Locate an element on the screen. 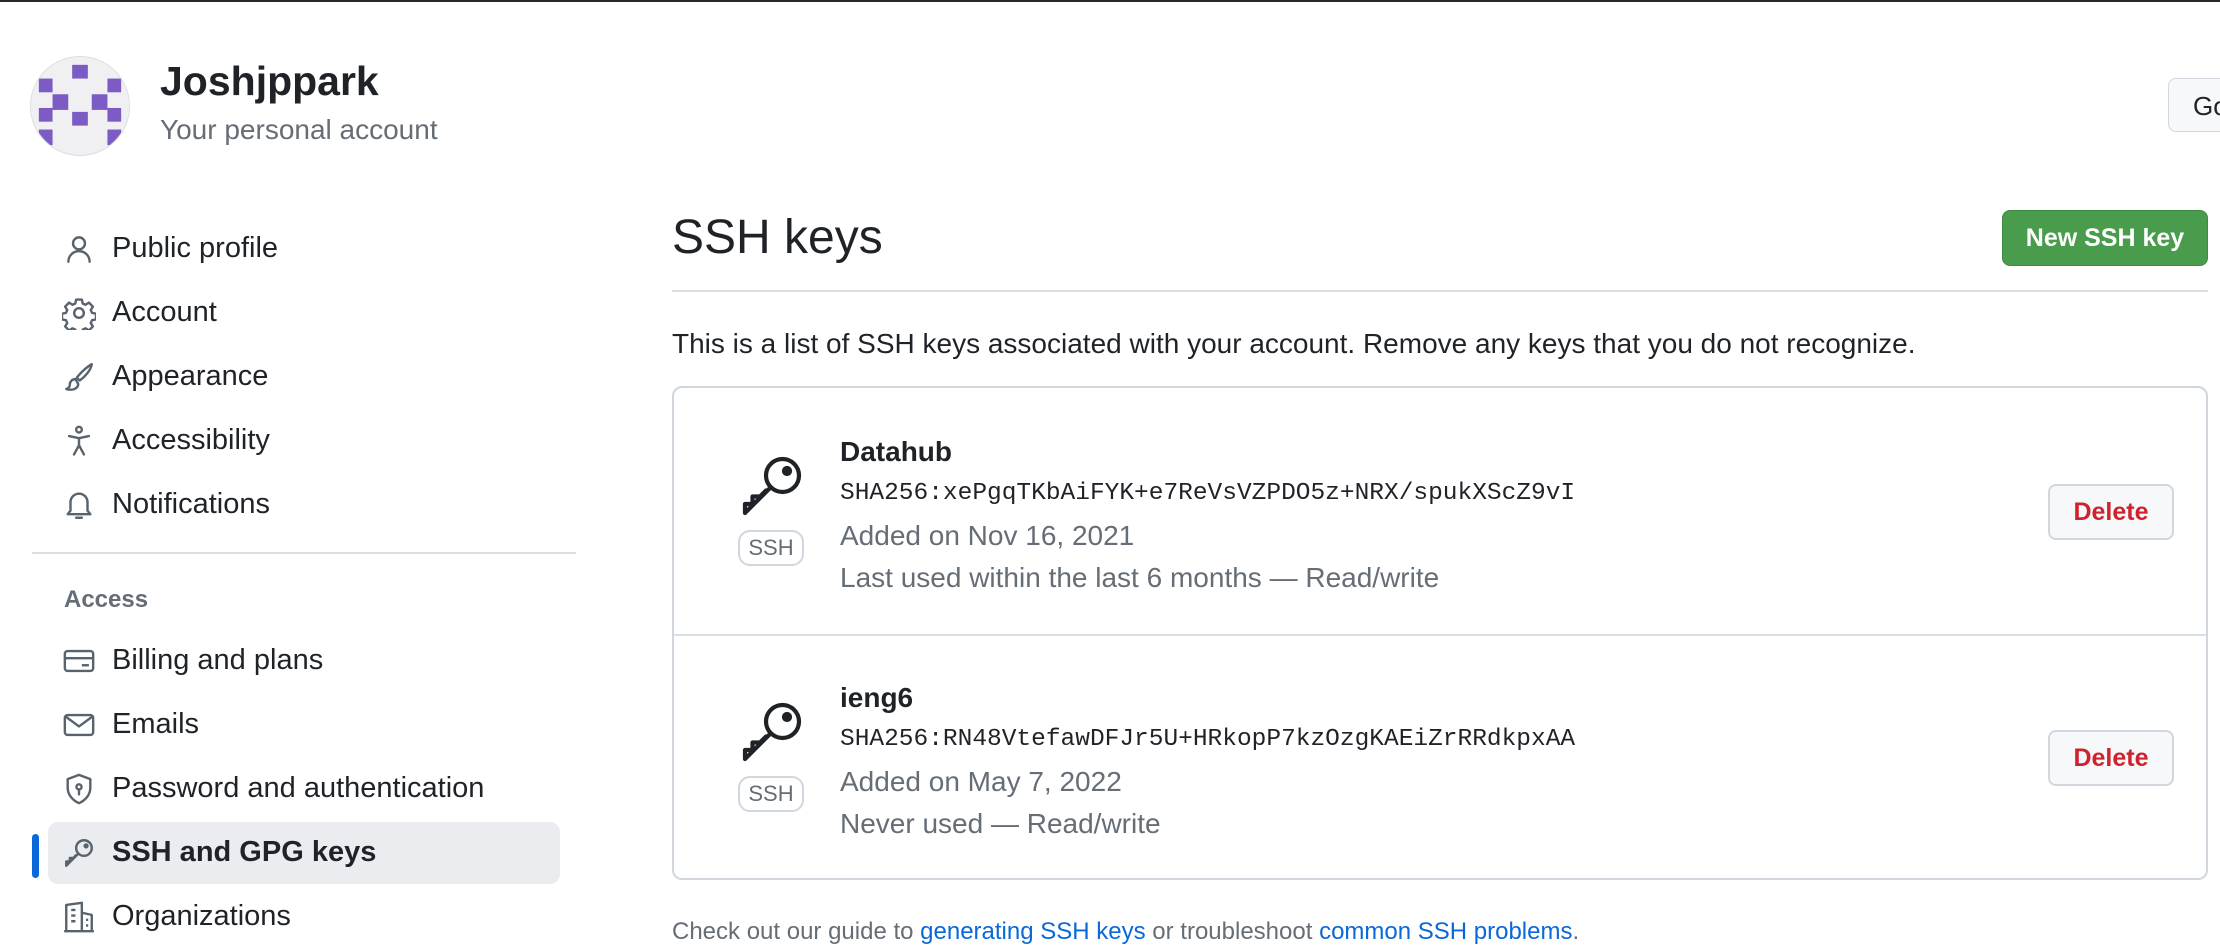  generating-ssh-keys-link: generating SSH keys is located at coordinates (1032, 931).